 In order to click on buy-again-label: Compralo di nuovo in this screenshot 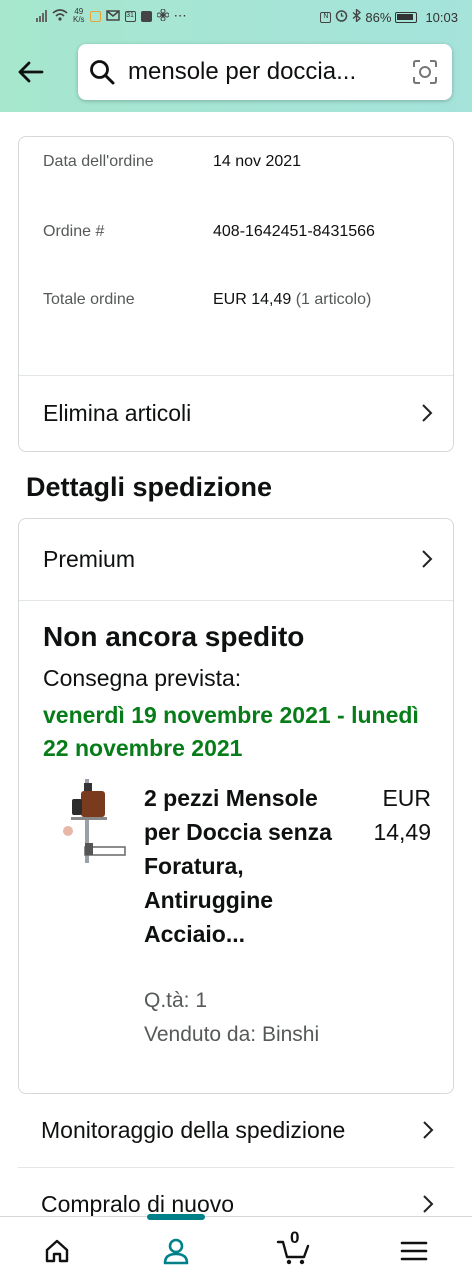, I will do `click(138, 1203)`.